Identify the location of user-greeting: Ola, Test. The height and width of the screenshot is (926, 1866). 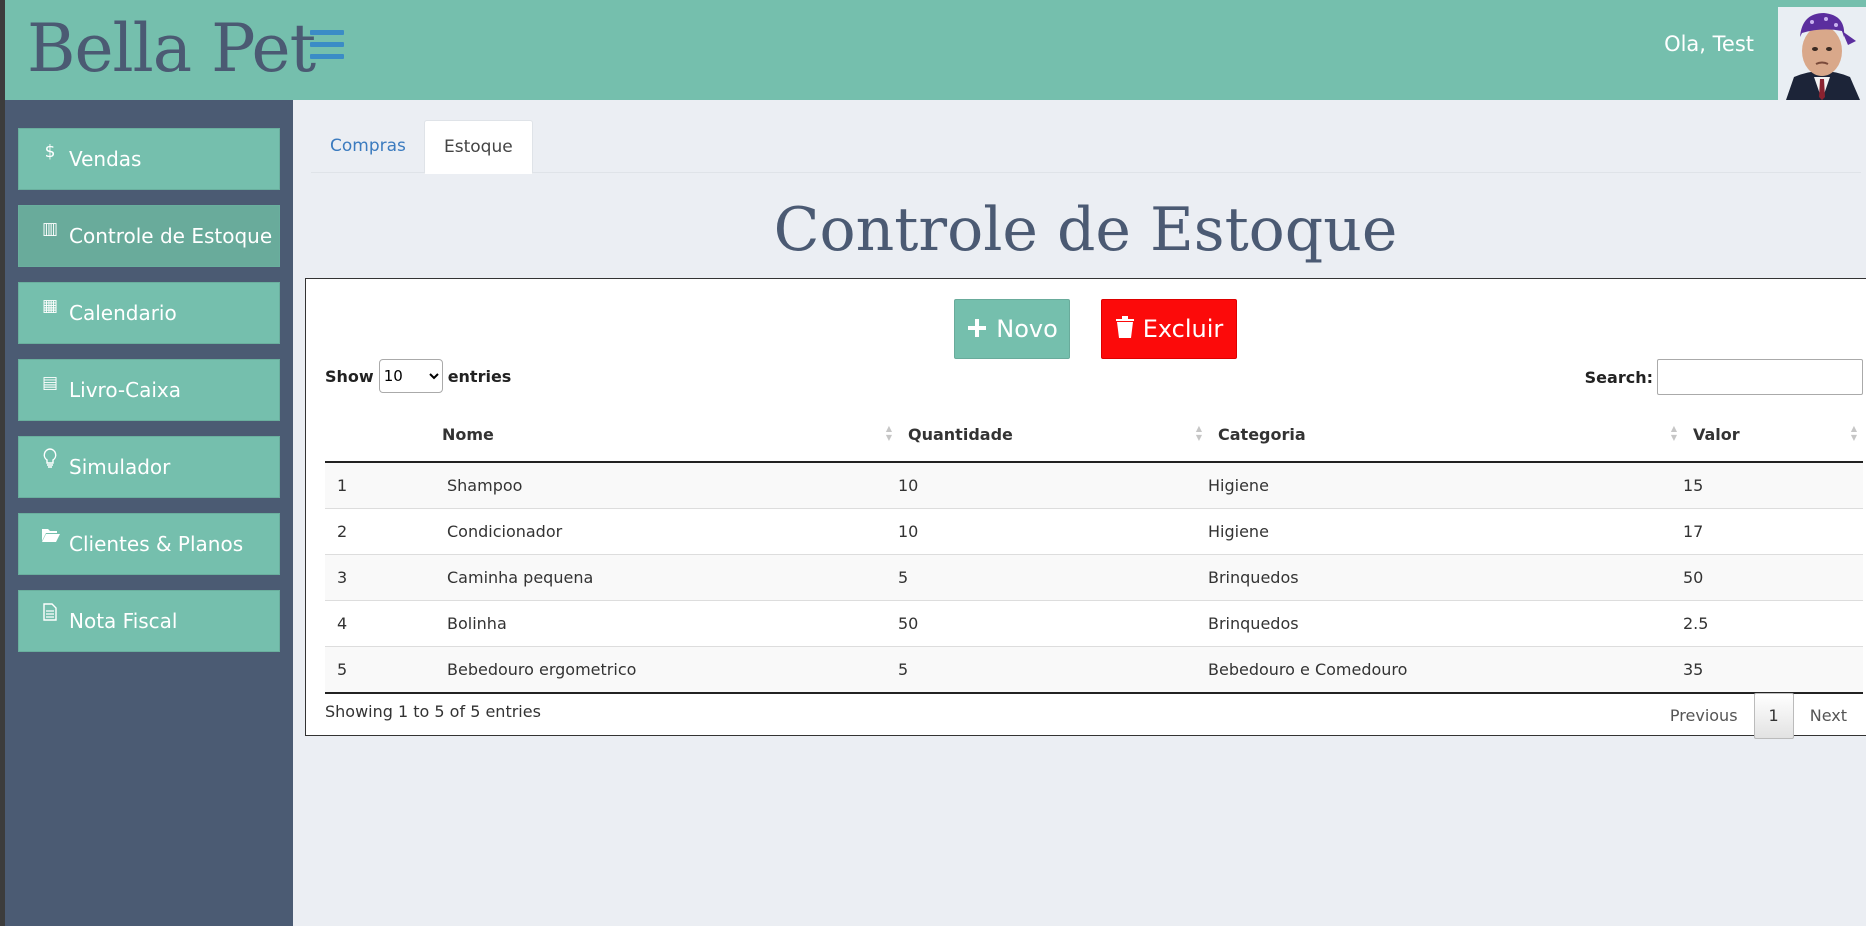
(1709, 44).